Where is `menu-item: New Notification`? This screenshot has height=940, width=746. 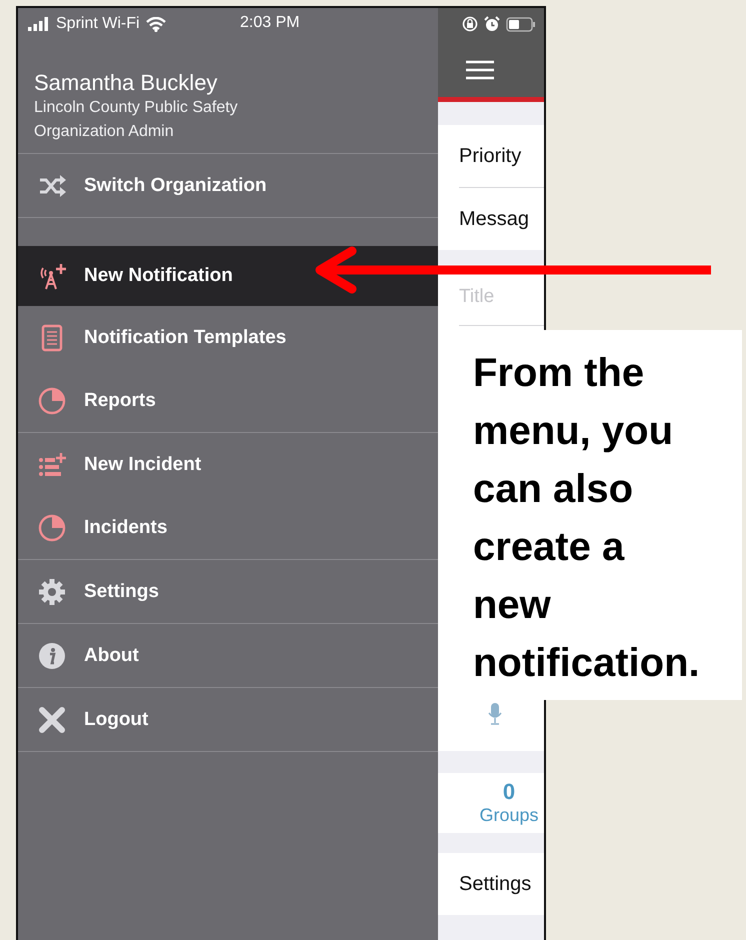
menu-item: New Notification is located at coordinates (228, 276).